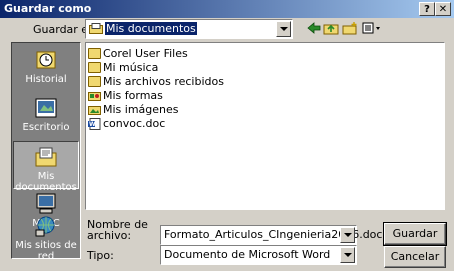 Image resolution: width=454 pixels, height=271 pixels. I want to click on filename-label: Nombre de archivo:, so click(117, 230).